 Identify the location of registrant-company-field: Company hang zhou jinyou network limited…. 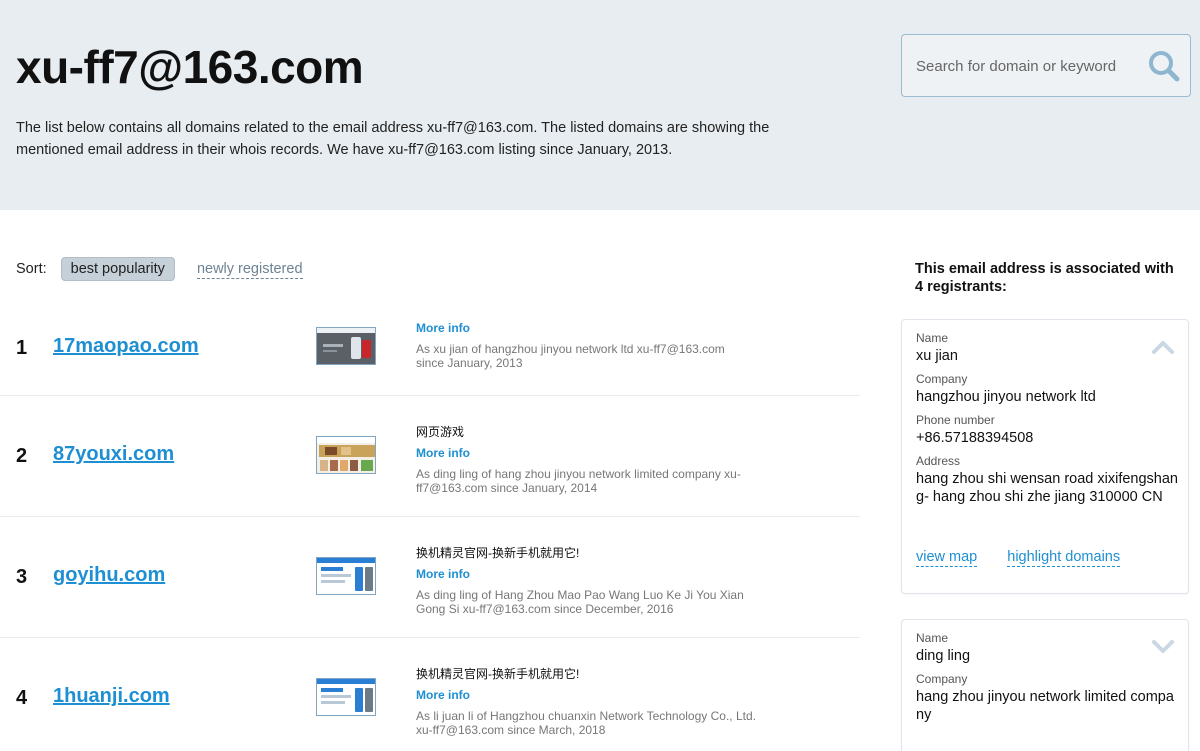
(1048, 698).